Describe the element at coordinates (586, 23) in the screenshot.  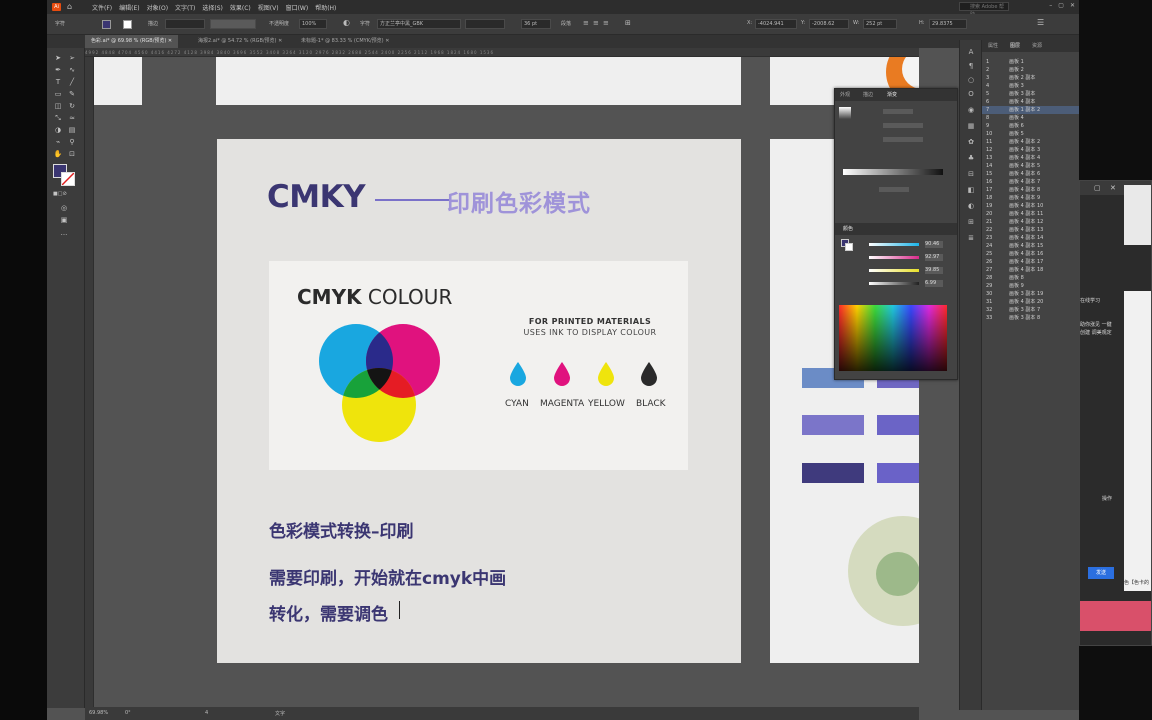
I see `align-left-icon: ≡` at that location.